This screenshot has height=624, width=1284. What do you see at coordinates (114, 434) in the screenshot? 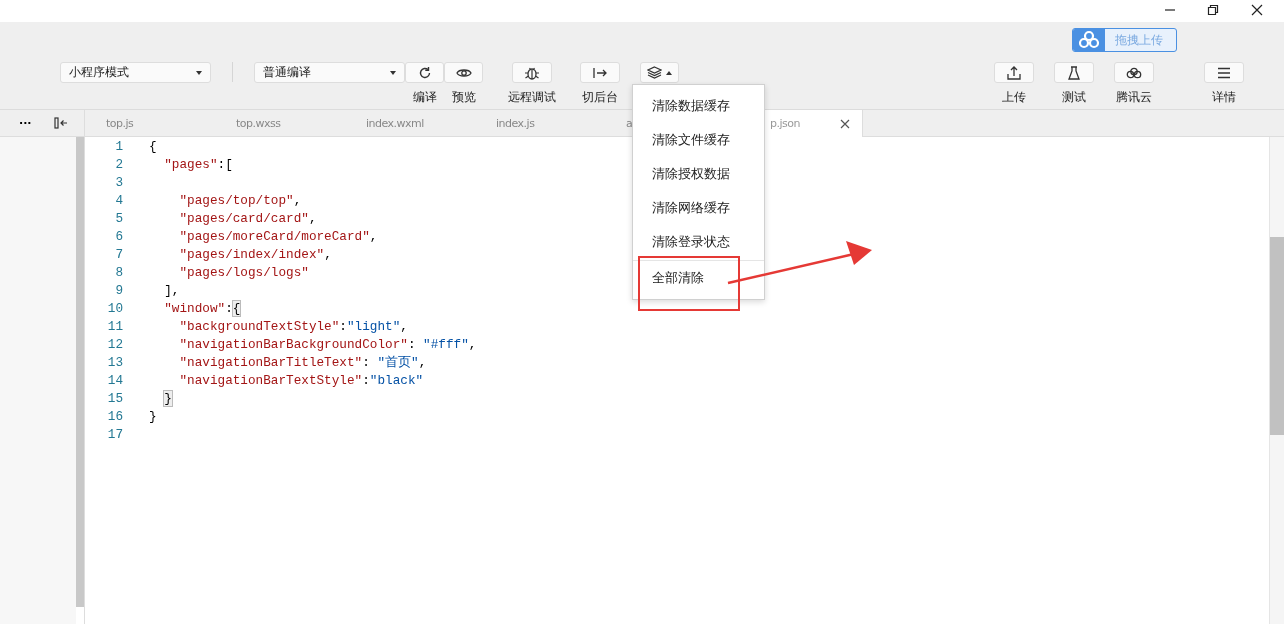
I see `line-number: 17` at bounding box center [114, 434].